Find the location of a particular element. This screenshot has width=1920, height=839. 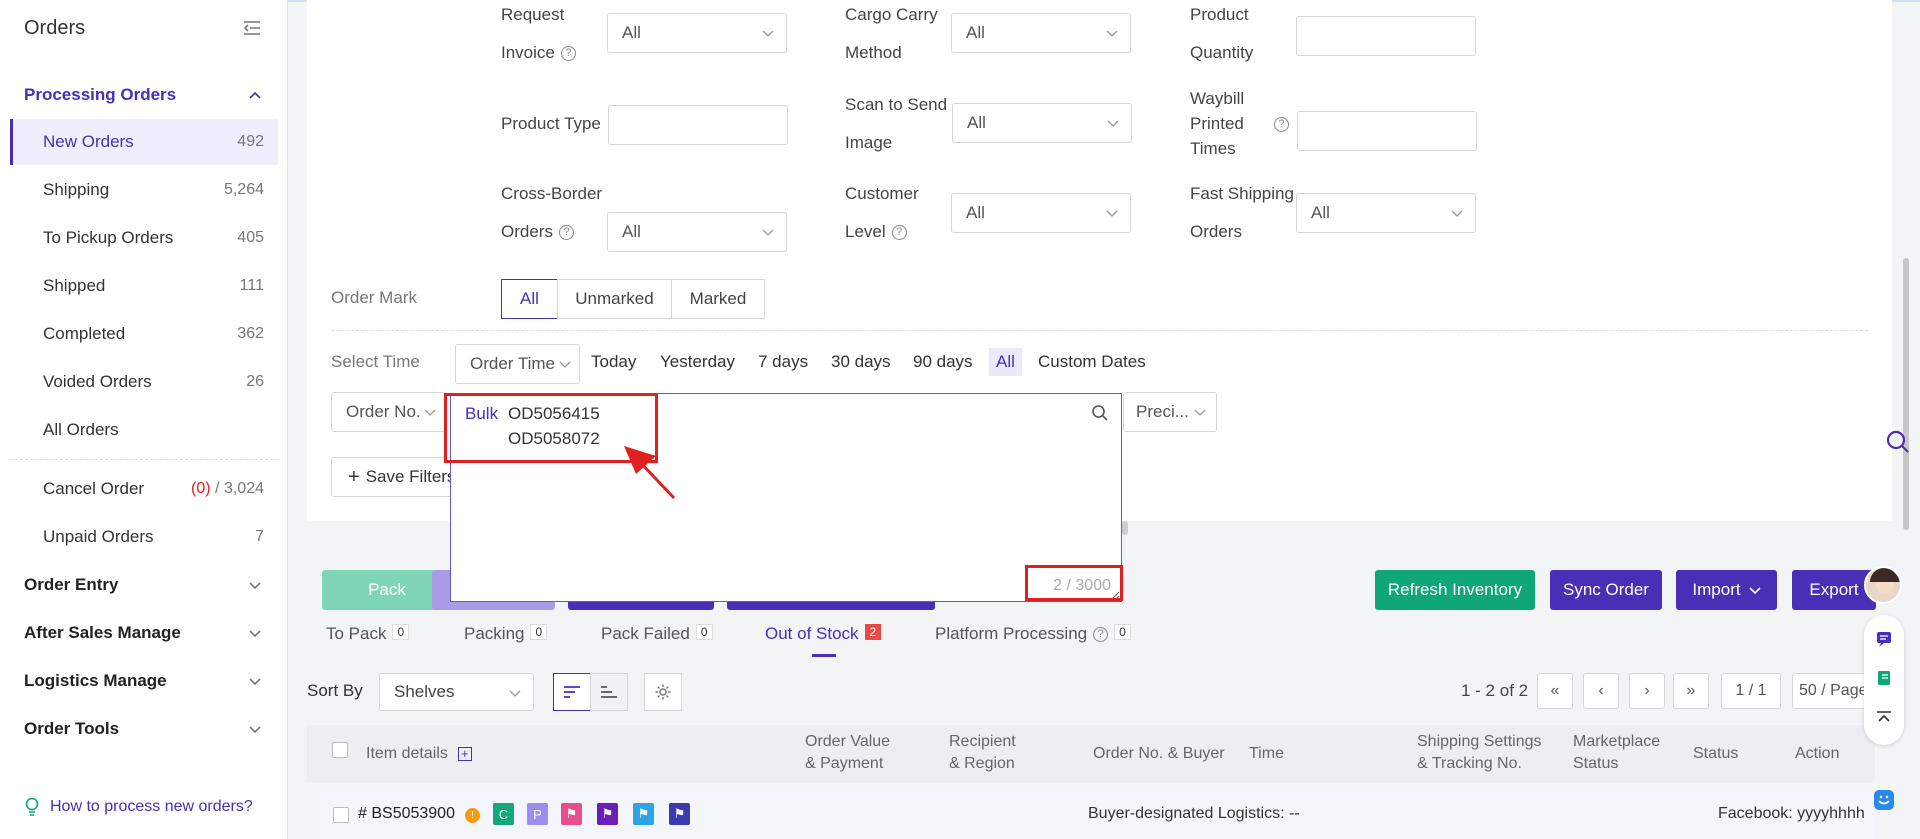

chevron-right-icon: › is located at coordinates (1647, 690).